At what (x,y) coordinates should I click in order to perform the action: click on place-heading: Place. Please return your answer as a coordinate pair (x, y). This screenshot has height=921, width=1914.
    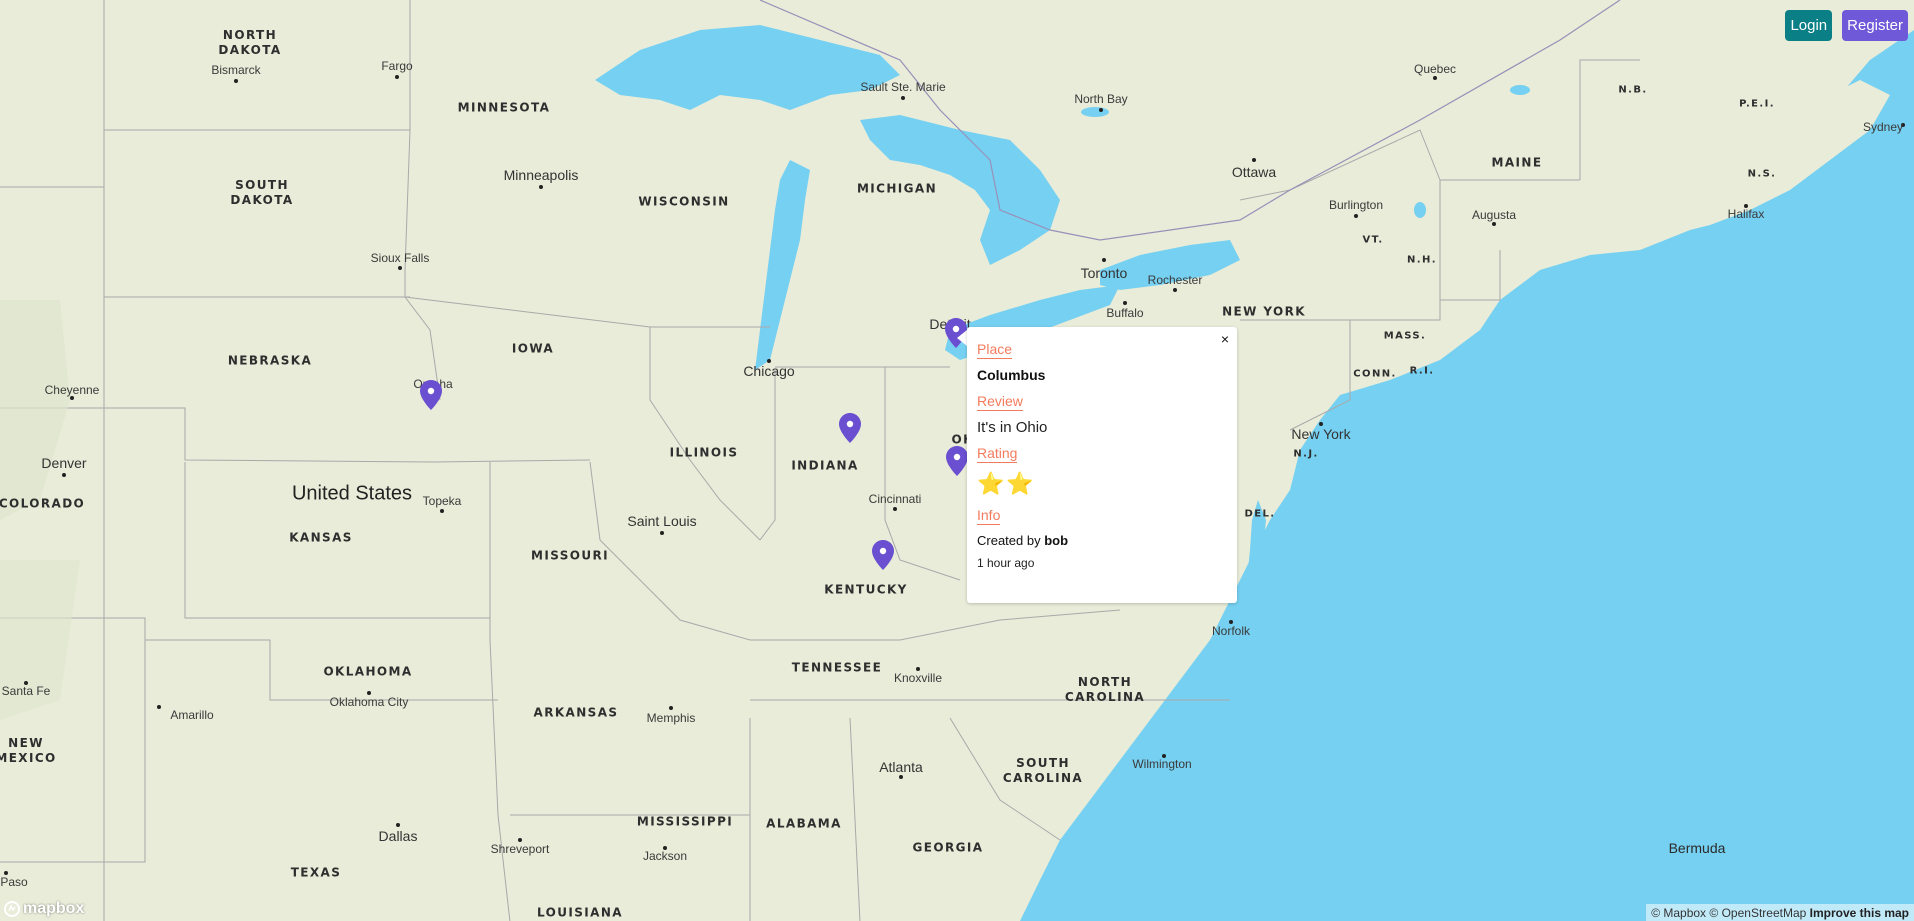
    Looking at the image, I should click on (995, 350).